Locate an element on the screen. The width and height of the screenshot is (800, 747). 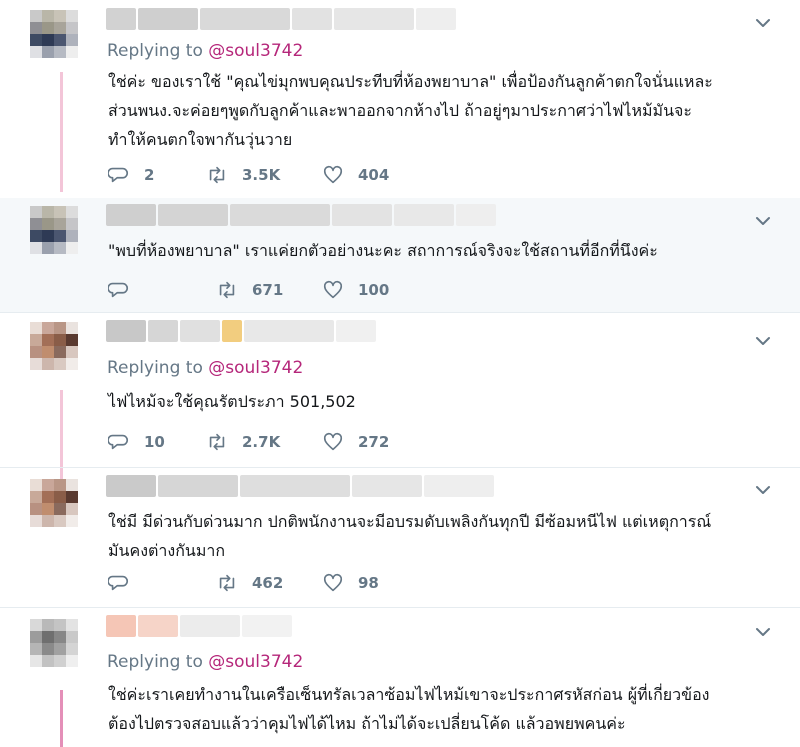
like-count: 272 is located at coordinates (374, 442).